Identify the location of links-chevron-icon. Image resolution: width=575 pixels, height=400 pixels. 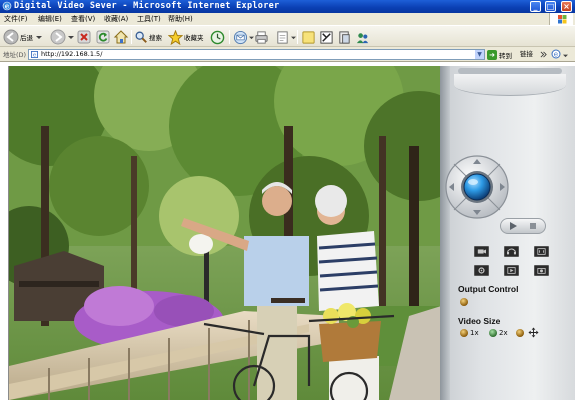
(543, 54).